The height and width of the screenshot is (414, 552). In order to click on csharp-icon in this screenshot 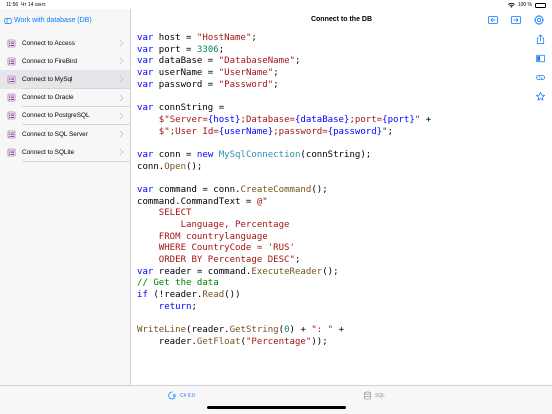, I will do `click(172, 395)`.